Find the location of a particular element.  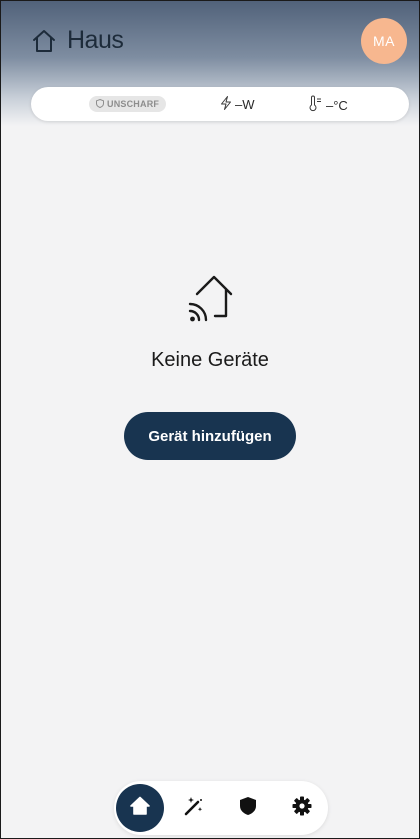

temperature-readout: –°C is located at coordinates (328, 104).